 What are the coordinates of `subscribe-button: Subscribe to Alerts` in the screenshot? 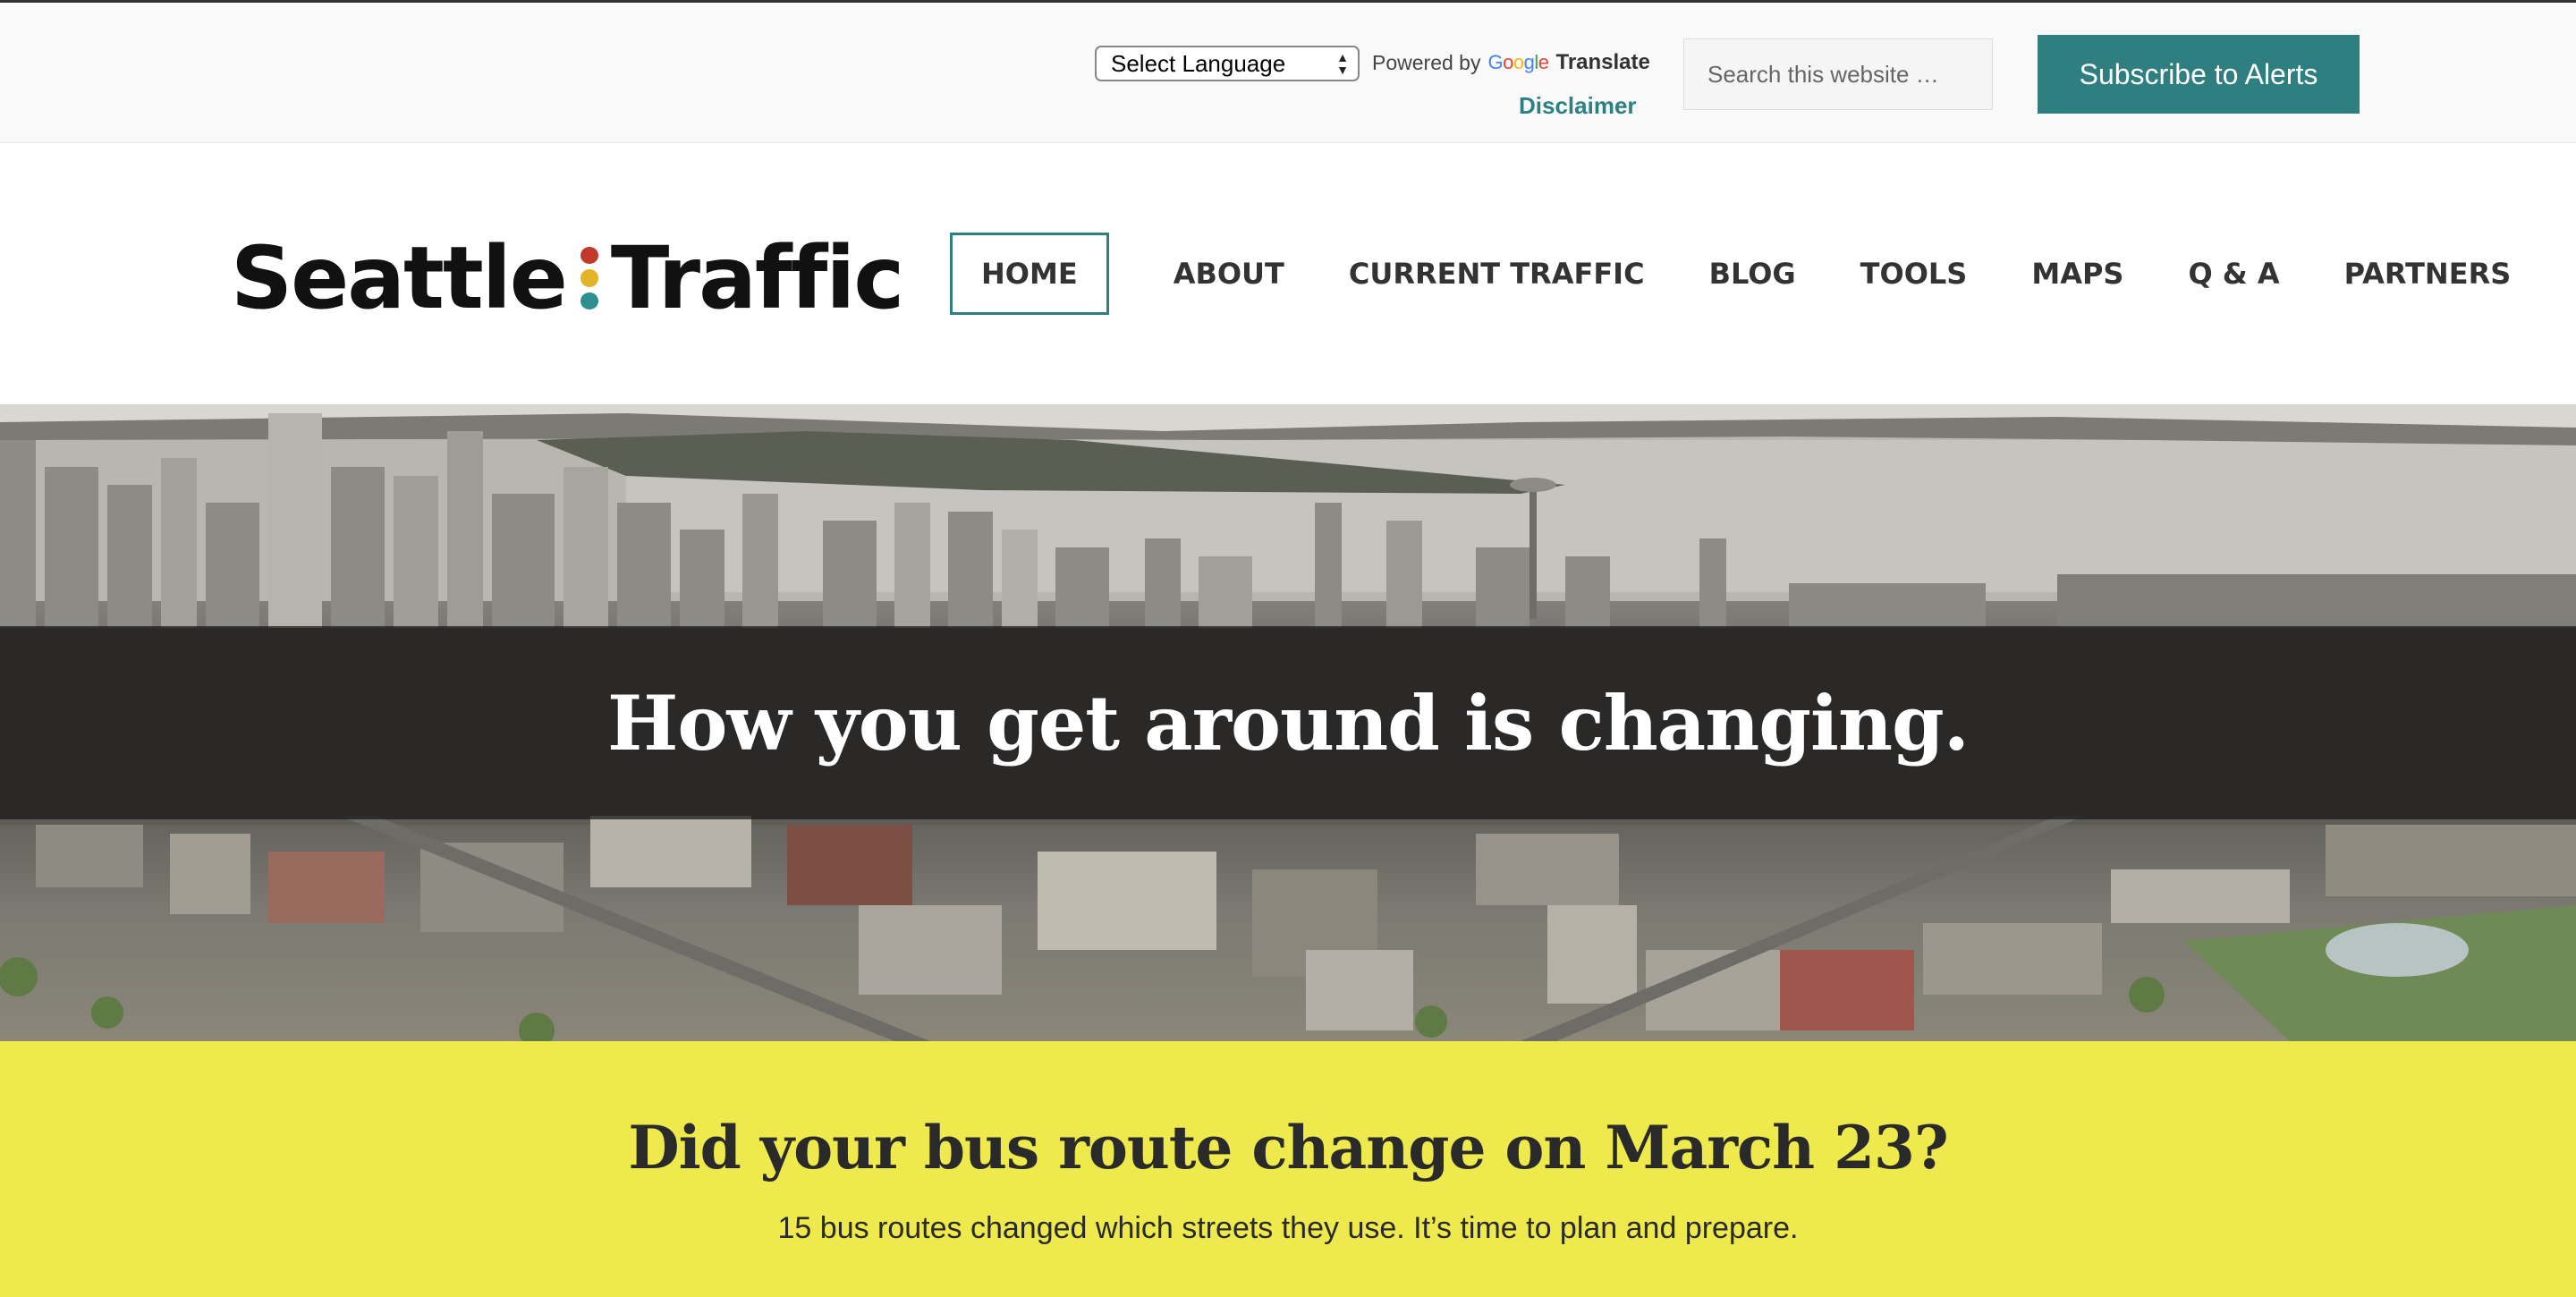 It's located at (2199, 74).